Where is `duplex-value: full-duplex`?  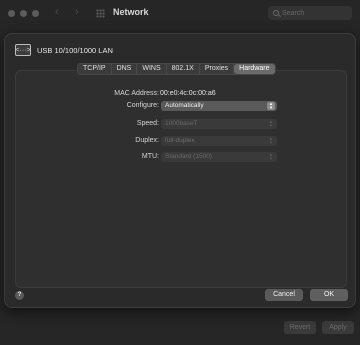
duplex-value: full-duplex is located at coordinates (180, 140).